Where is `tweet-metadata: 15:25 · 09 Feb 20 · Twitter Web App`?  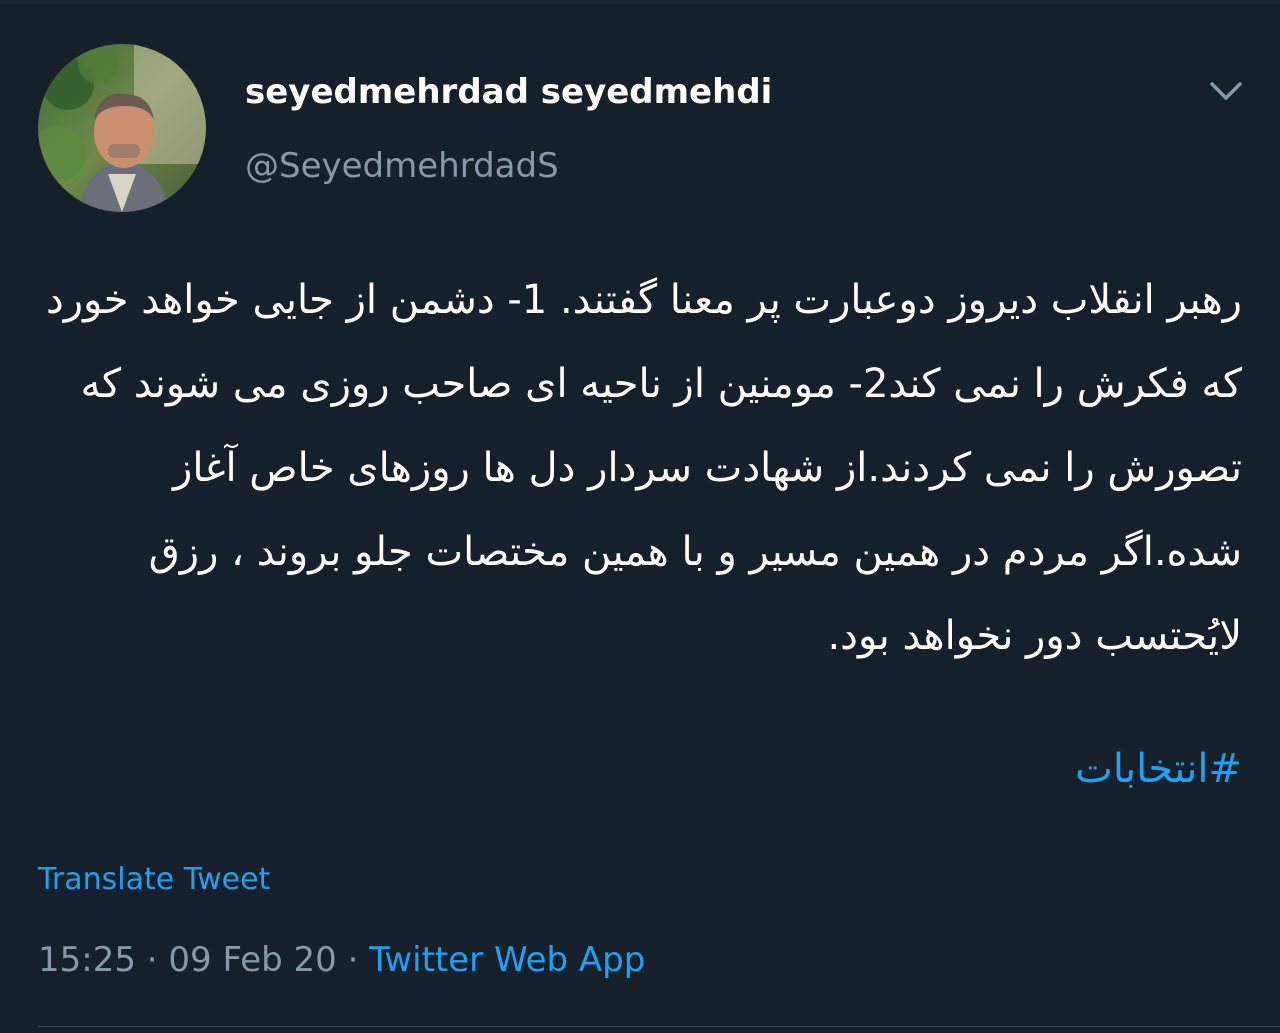
tweet-metadata: 15:25 · 09 Feb 20 · Twitter Web App is located at coordinates (341, 960).